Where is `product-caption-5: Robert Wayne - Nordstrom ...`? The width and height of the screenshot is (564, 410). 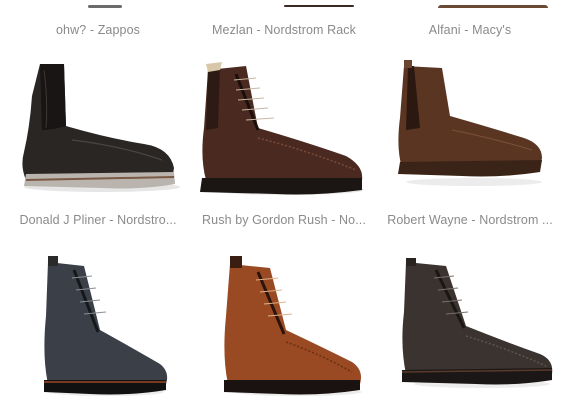 product-caption-5: Robert Wayne - Nordstrom ... is located at coordinates (470, 220).